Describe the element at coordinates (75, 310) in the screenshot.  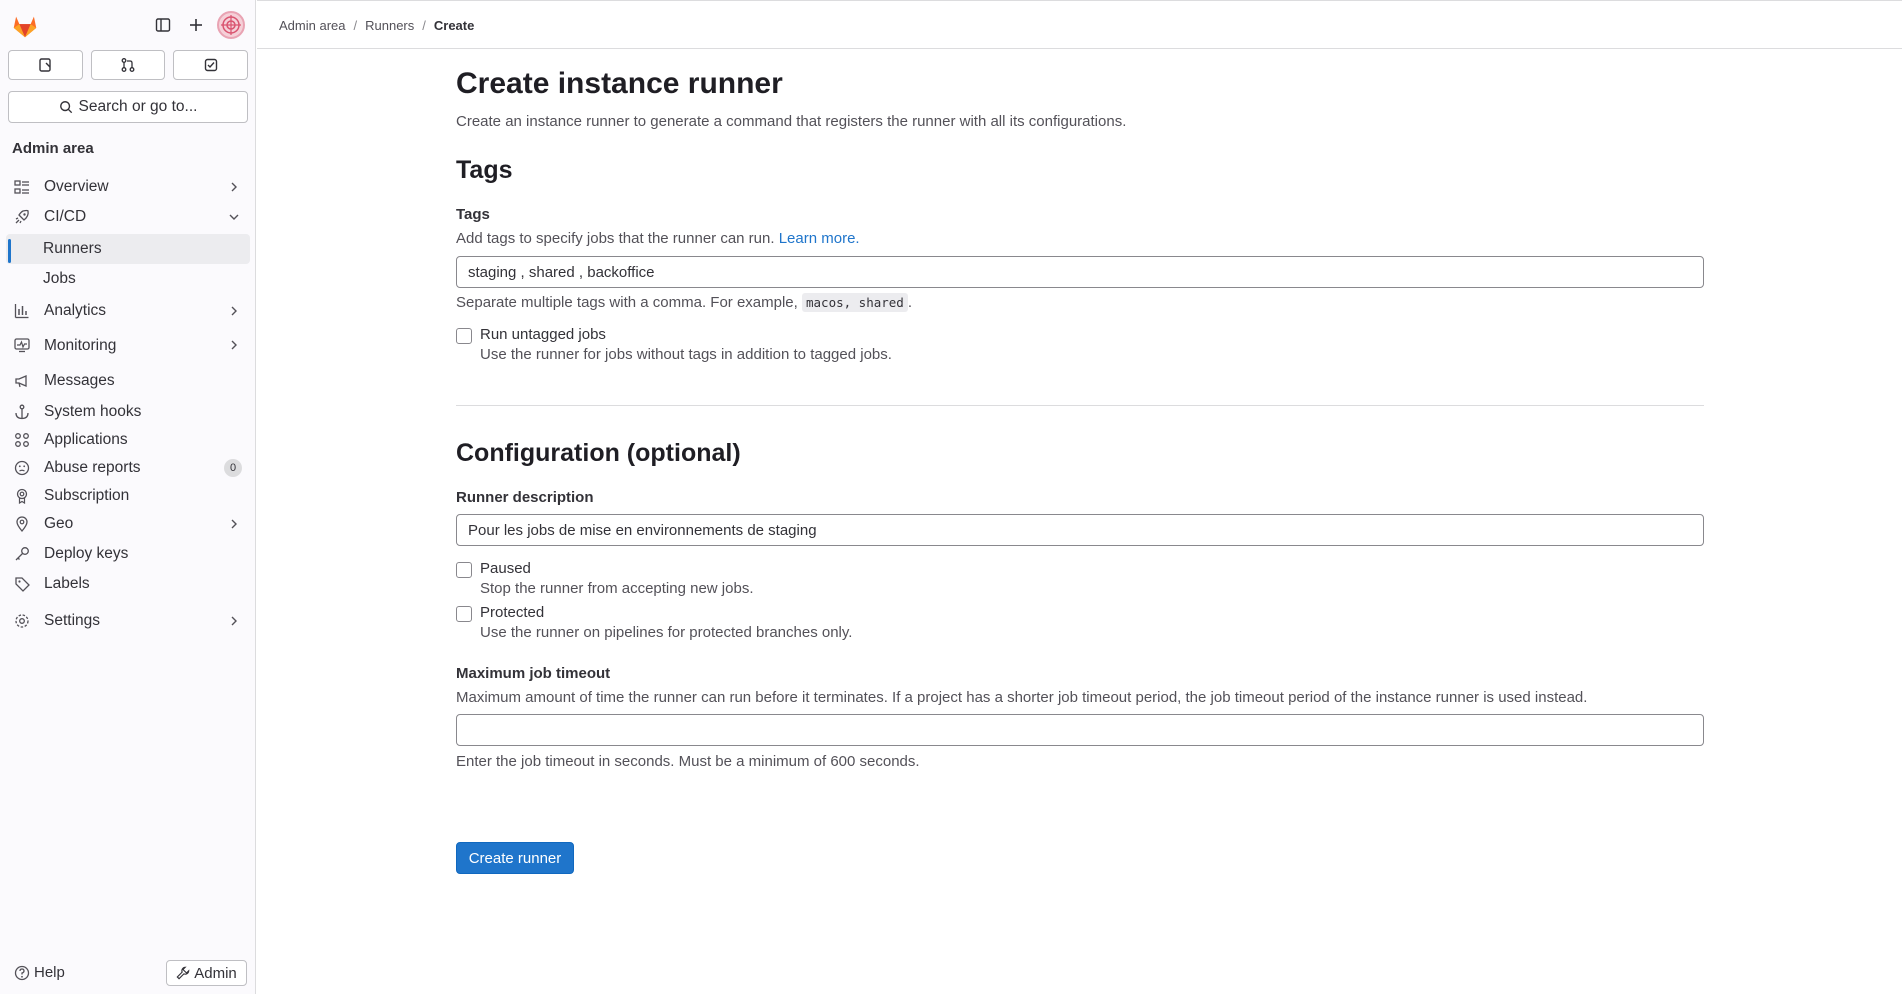
I see `sidebar-item-label: Analytics` at that location.